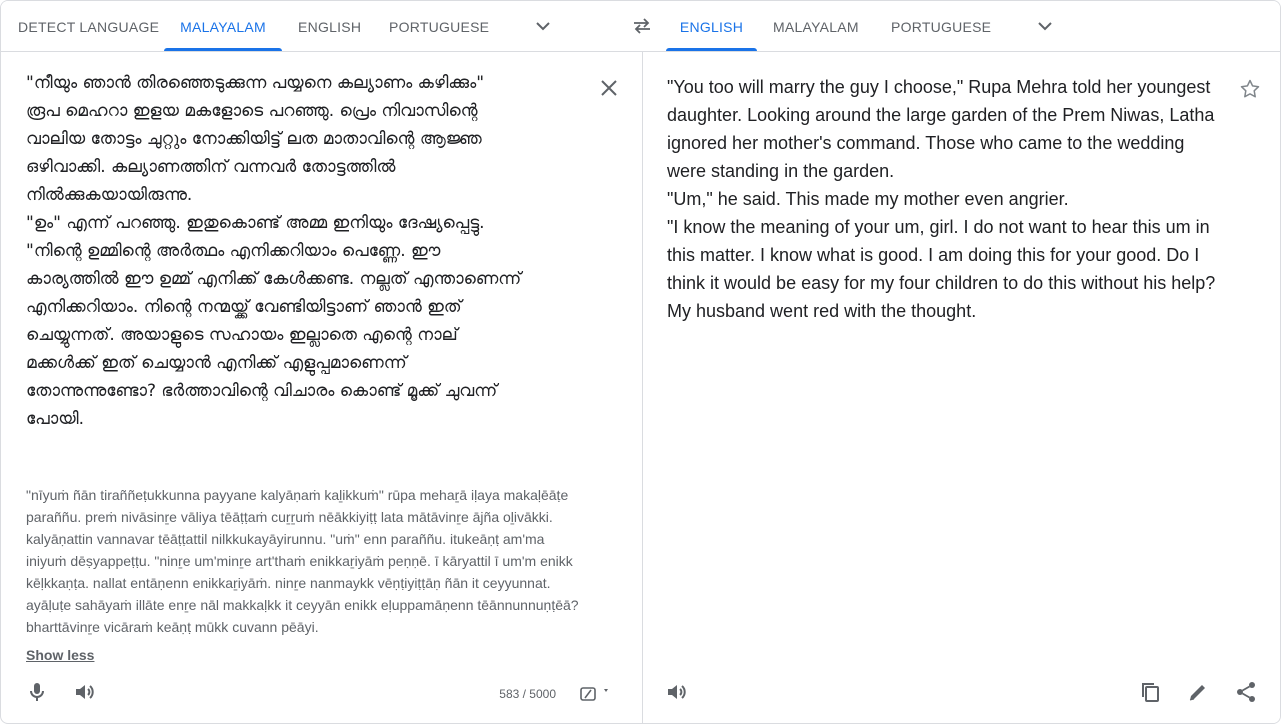 The height and width of the screenshot is (724, 1281). I want to click on source-tab-malayalam: Malayalam, so click(223, 26).